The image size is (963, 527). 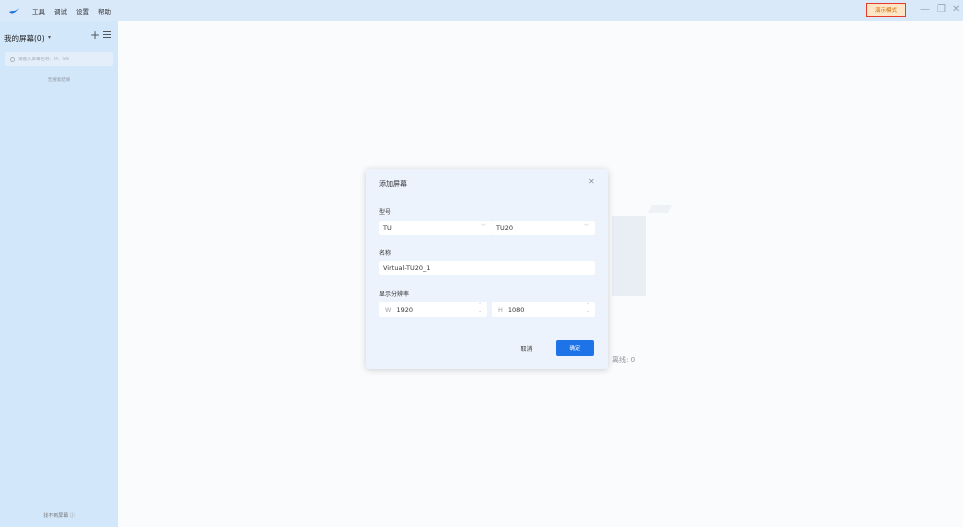 What do you see at coordinates (394, 294) in the screenshot?
I see `resolution-label: 显示分辨率` at bounding box center [394, 294].